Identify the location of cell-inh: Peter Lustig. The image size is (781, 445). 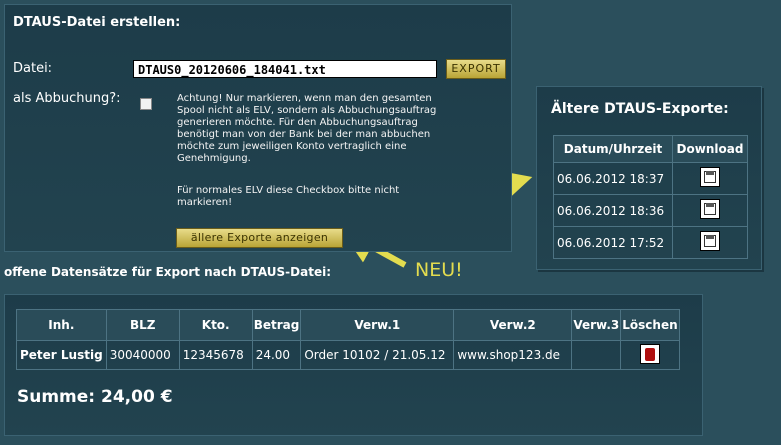
(61, 355).